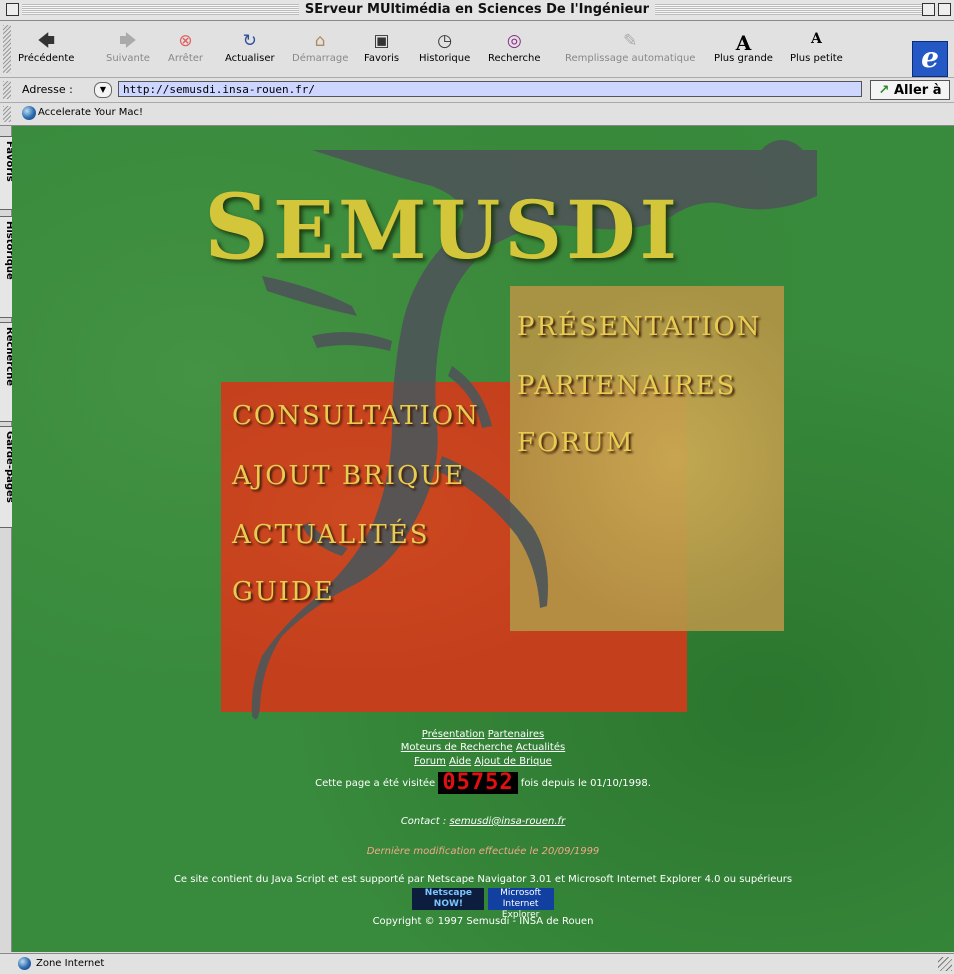  I want to click on contact-email-link: semusdi@insa-rouen.fr, so click(507, 821).